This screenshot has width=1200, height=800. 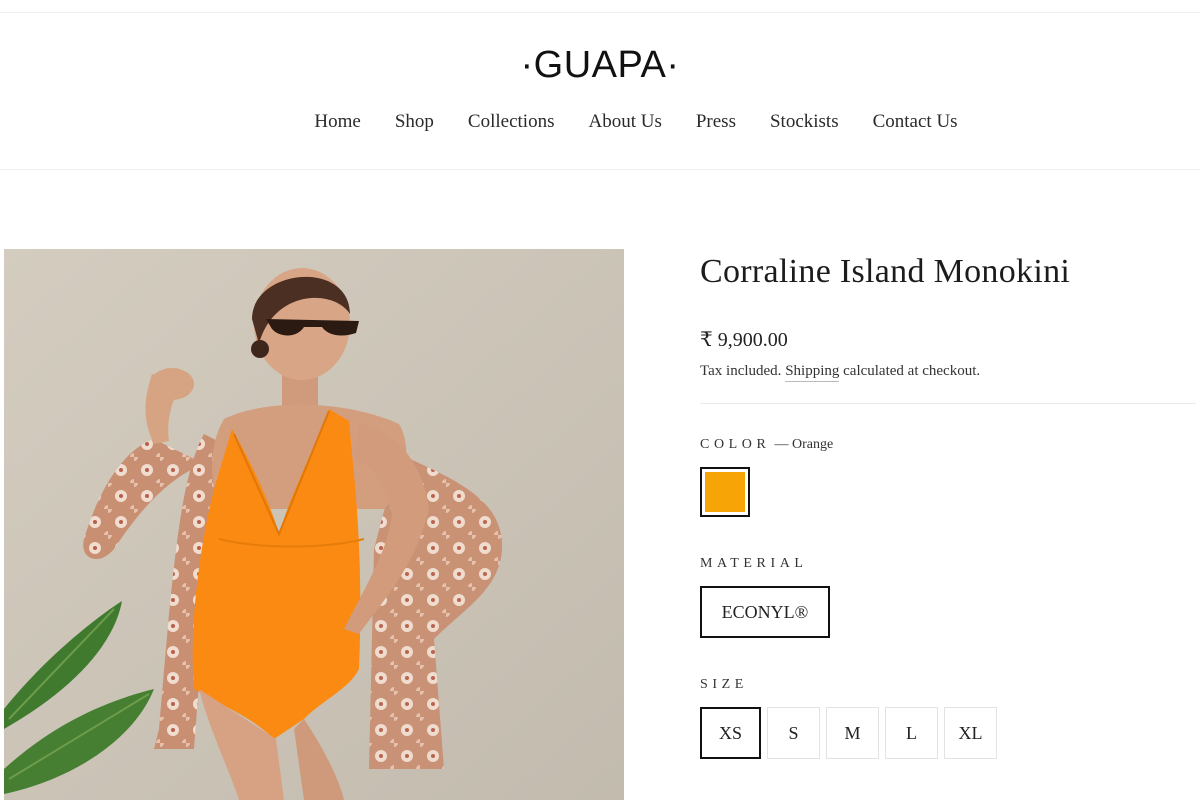 What do you see at coordinates (915, 122) in the screenshot?
I see `nav-contact-us: Contact Us` at bounding box center [915, 122].